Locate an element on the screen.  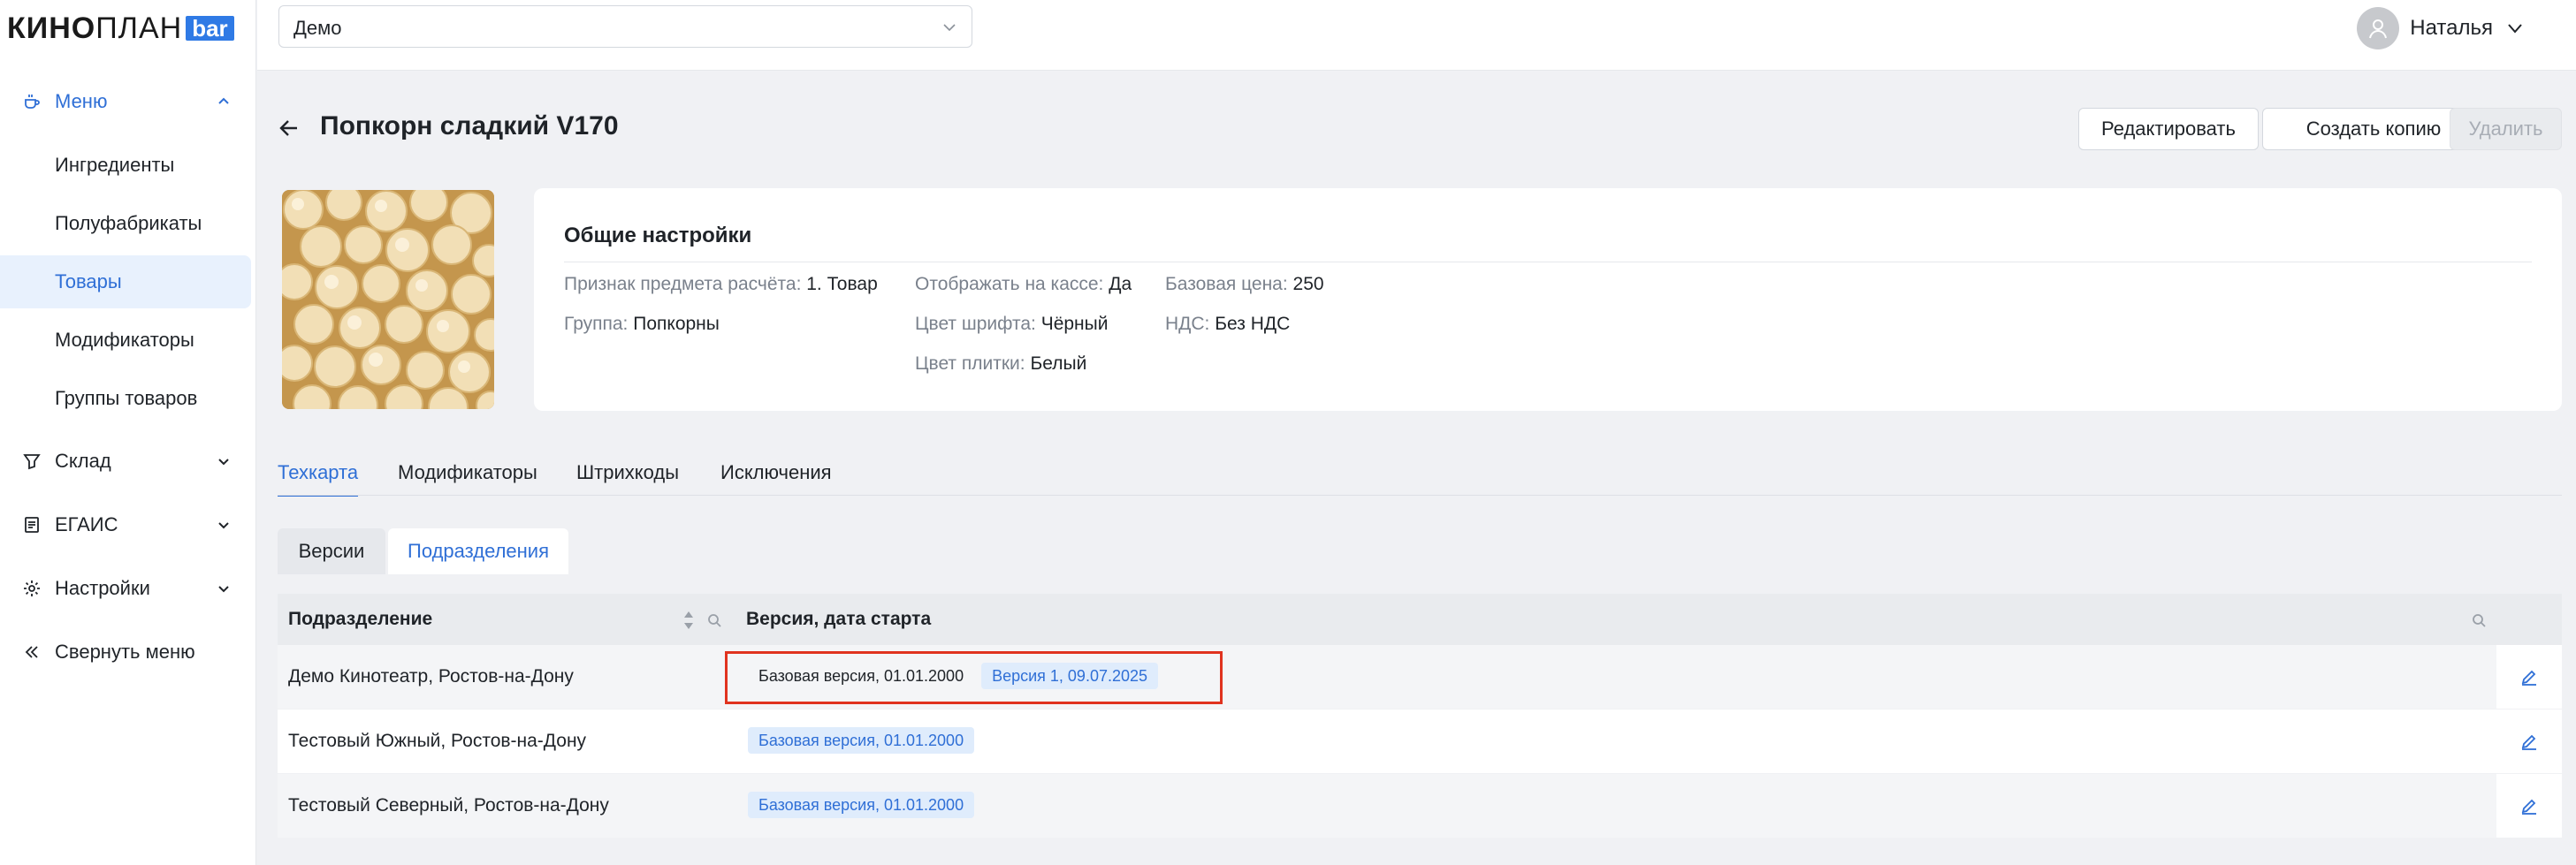
field-show-on-cashbox: Отображать на кассе: Да is located at coordinates (1023, 284).